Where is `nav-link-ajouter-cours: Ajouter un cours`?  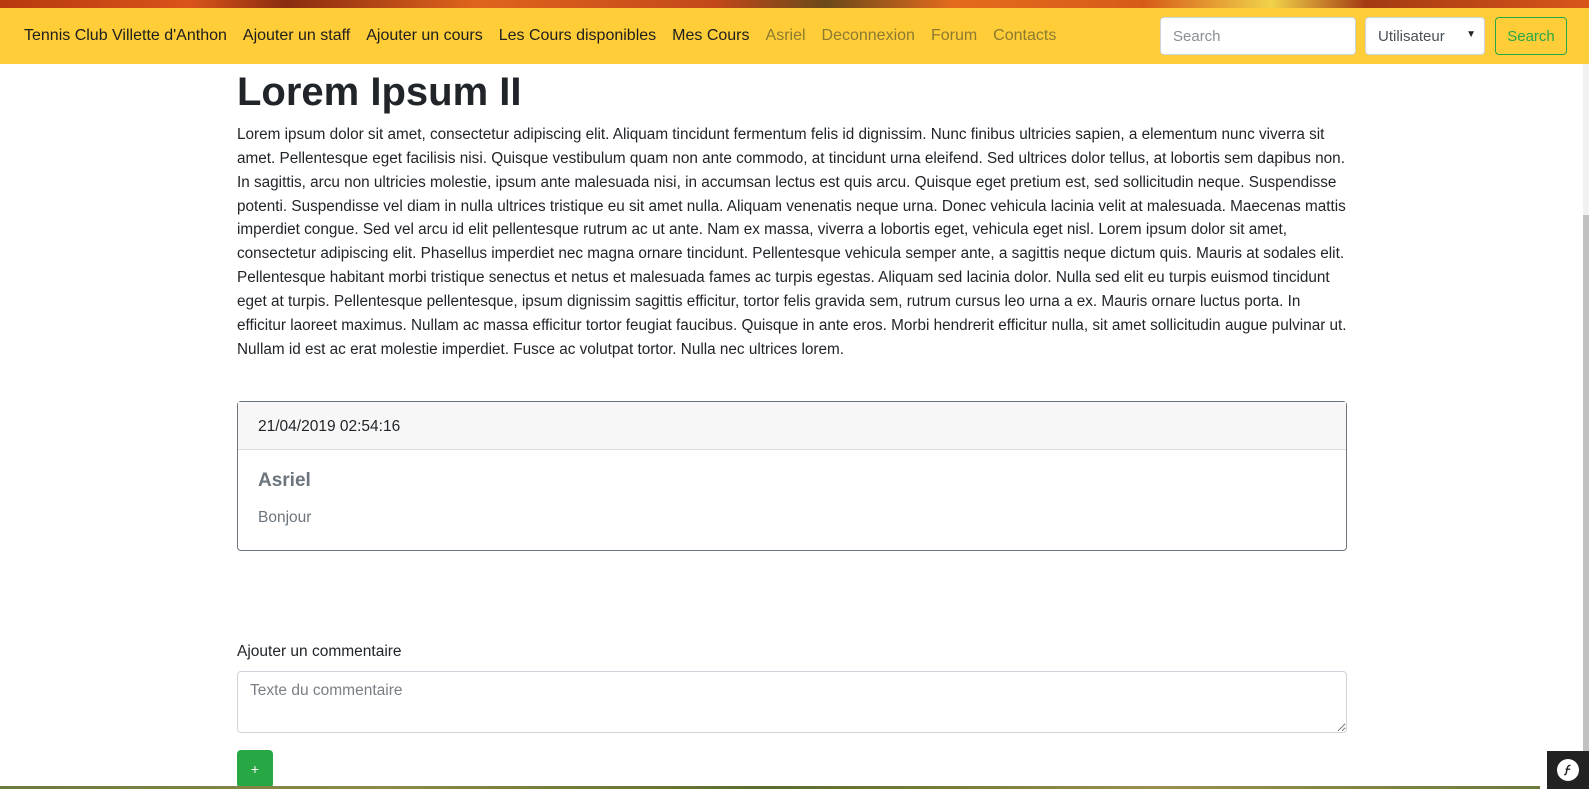 nav-link-ajouter-cours: Ajouter un cours is located at coordinates (424, 36).